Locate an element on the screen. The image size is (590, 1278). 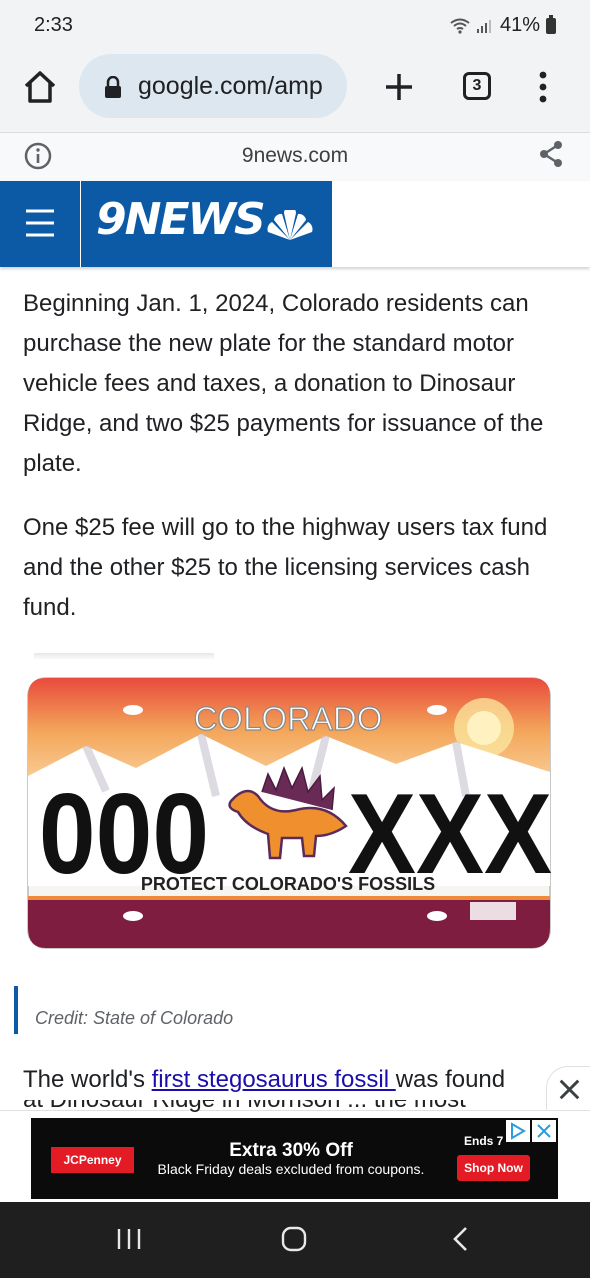
share-icon is located at coordinates (551, 154).